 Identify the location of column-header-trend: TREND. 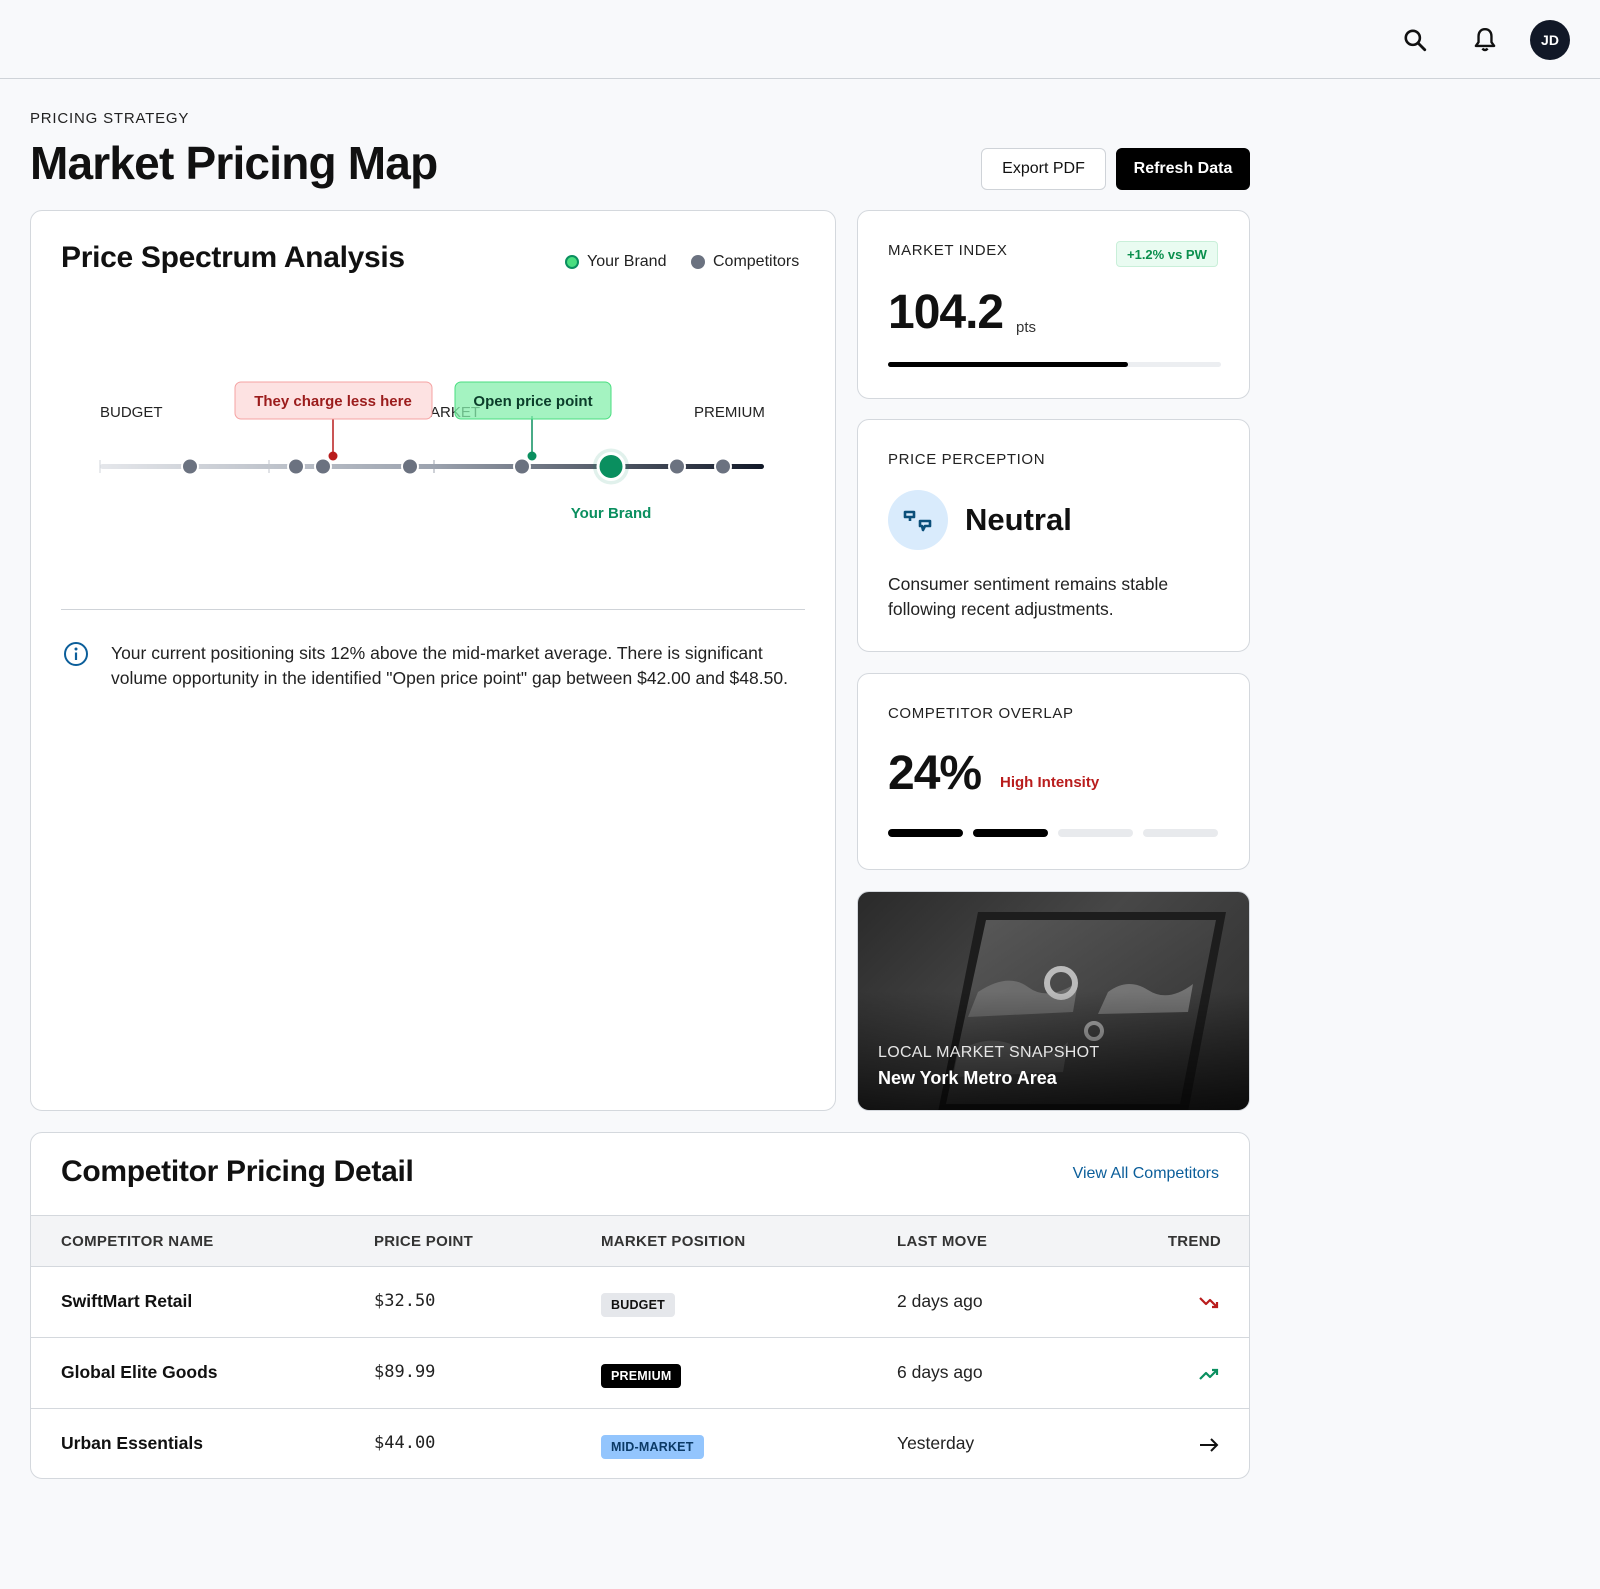
(1194, 1241).